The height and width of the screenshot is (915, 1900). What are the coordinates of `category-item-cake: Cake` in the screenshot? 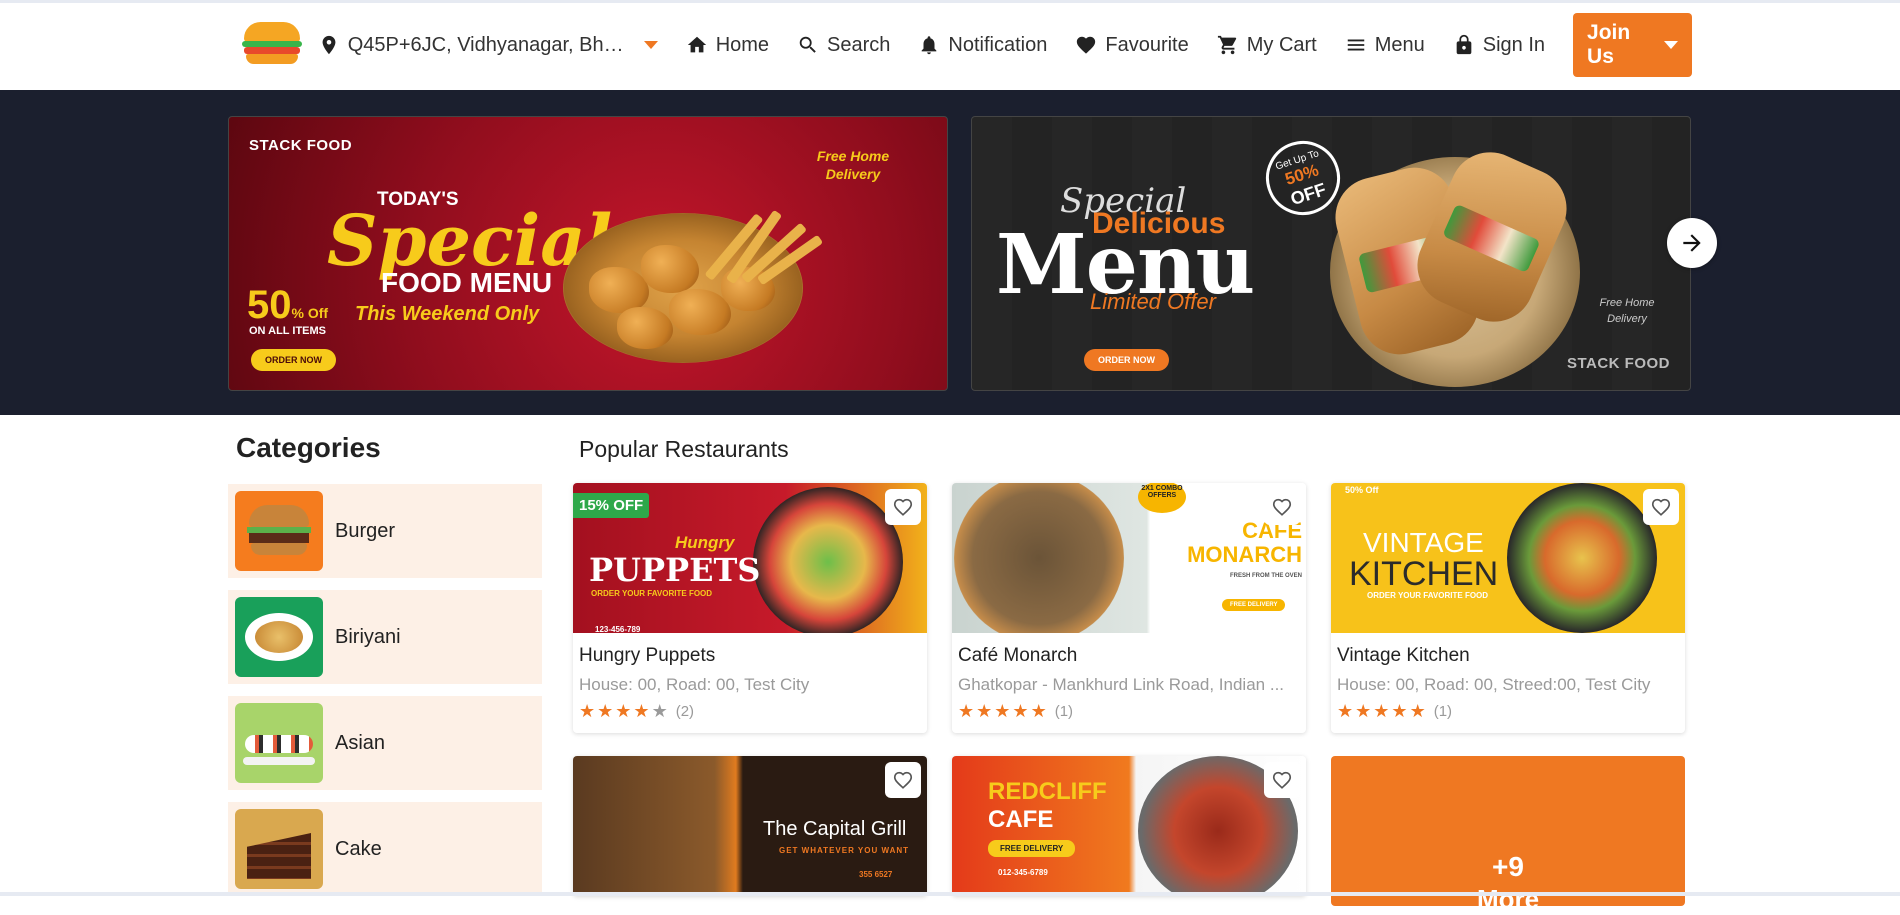 It's located at (385, 849).